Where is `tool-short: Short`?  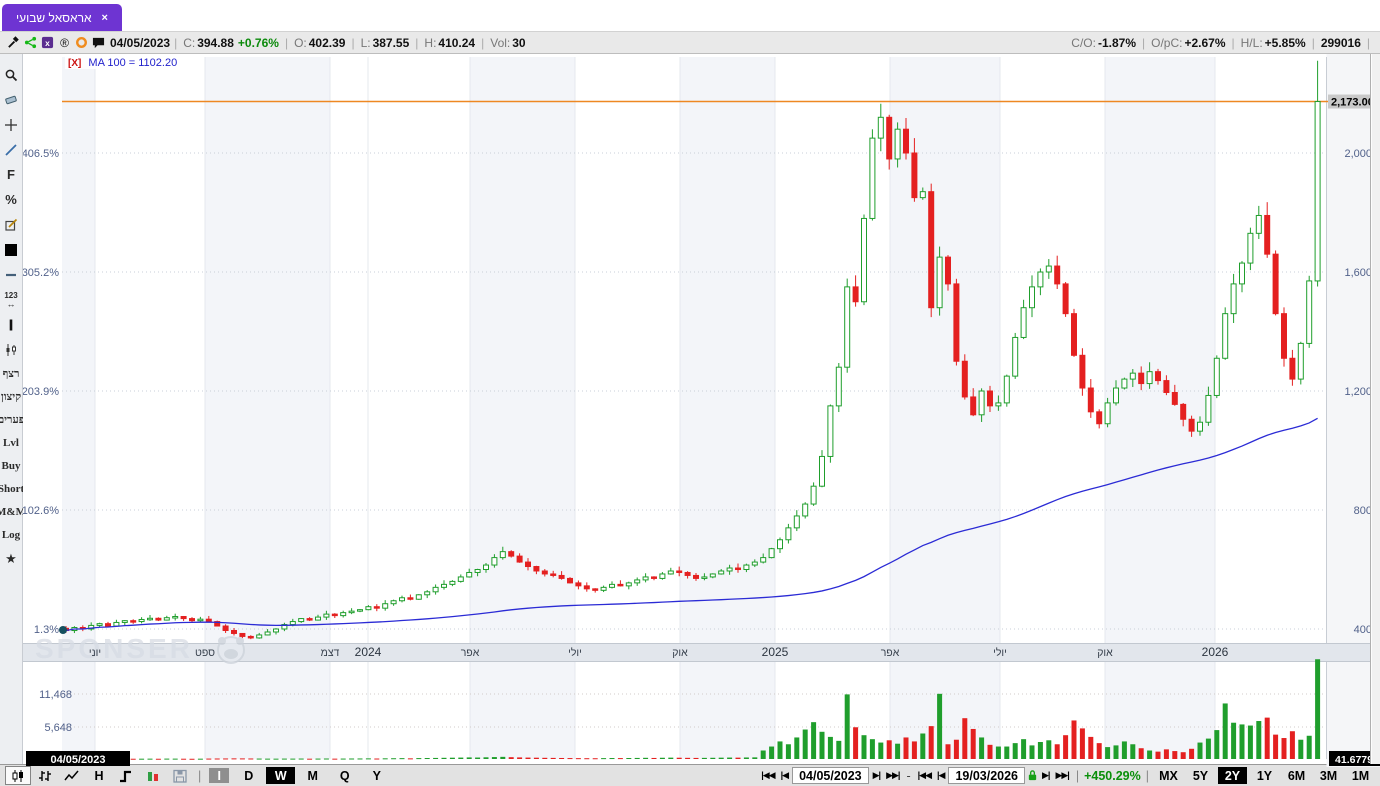
tool-short: Short is located at coordinates (12, 488).